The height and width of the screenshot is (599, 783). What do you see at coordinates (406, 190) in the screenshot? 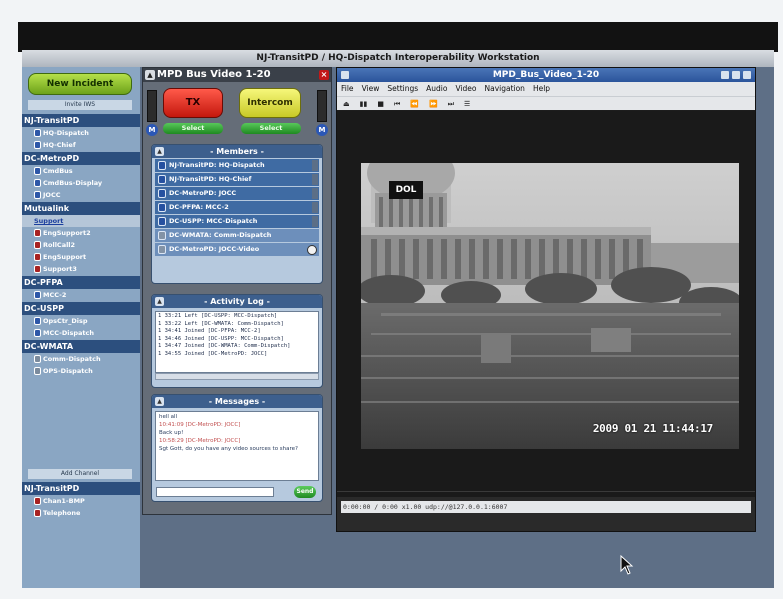
I see `overlay-tag: DOL` at bounding box center [406, 190].